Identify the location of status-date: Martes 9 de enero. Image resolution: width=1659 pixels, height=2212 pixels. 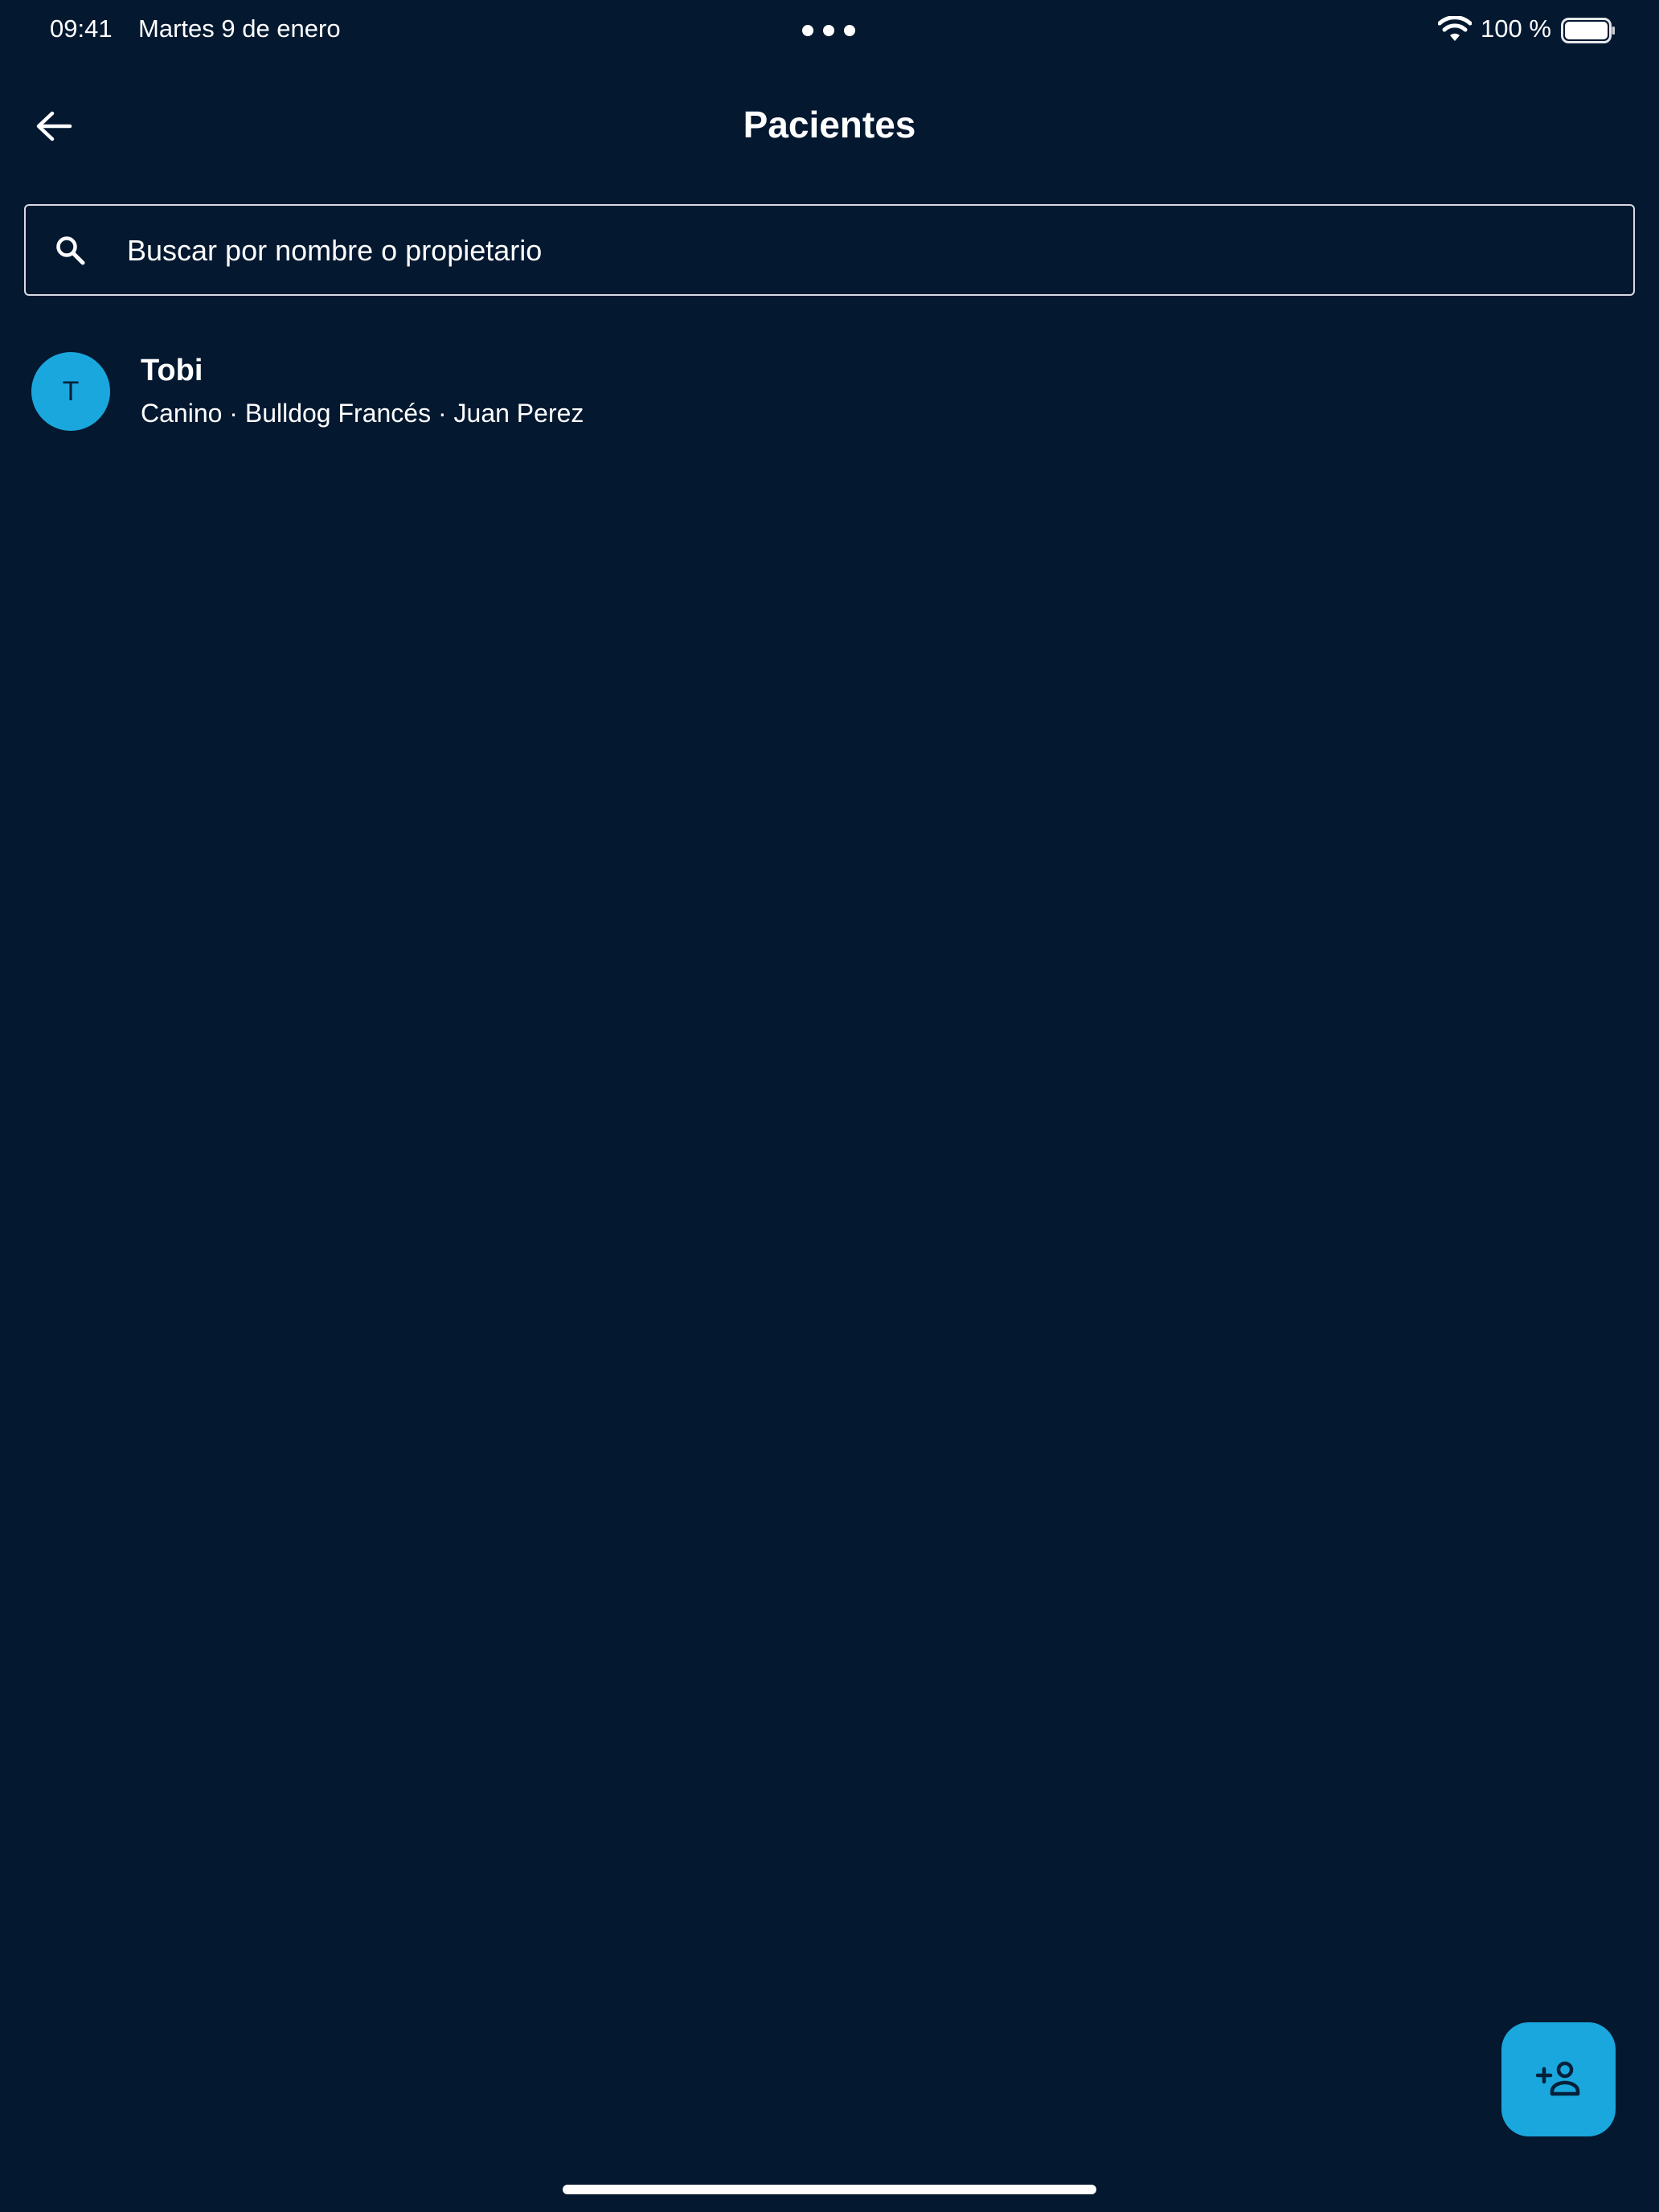
(239, 28).